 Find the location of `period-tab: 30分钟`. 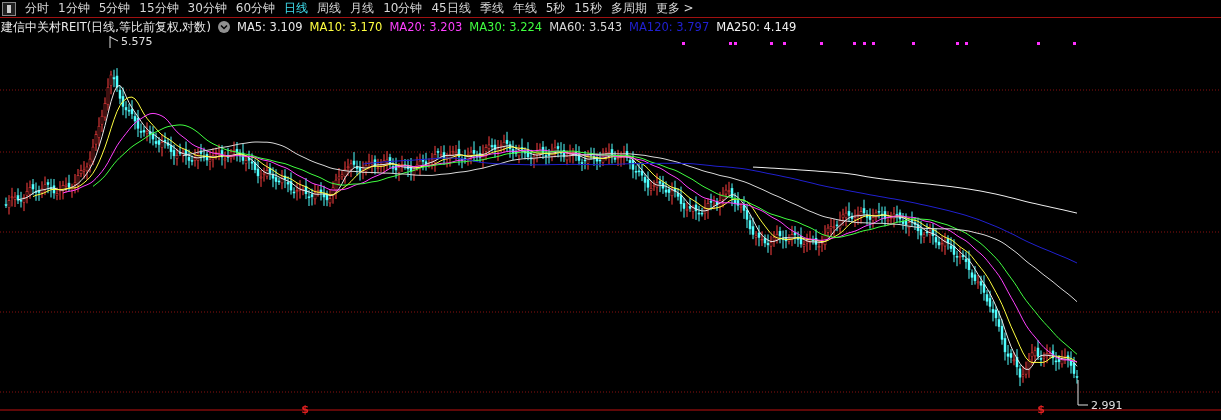

period-tab: 30分钟 is located at coordinates (208, 8).